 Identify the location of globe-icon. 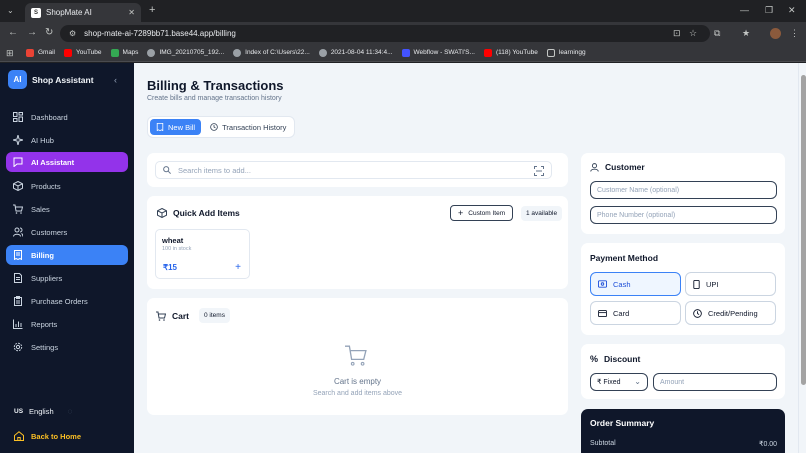
(322, 52).